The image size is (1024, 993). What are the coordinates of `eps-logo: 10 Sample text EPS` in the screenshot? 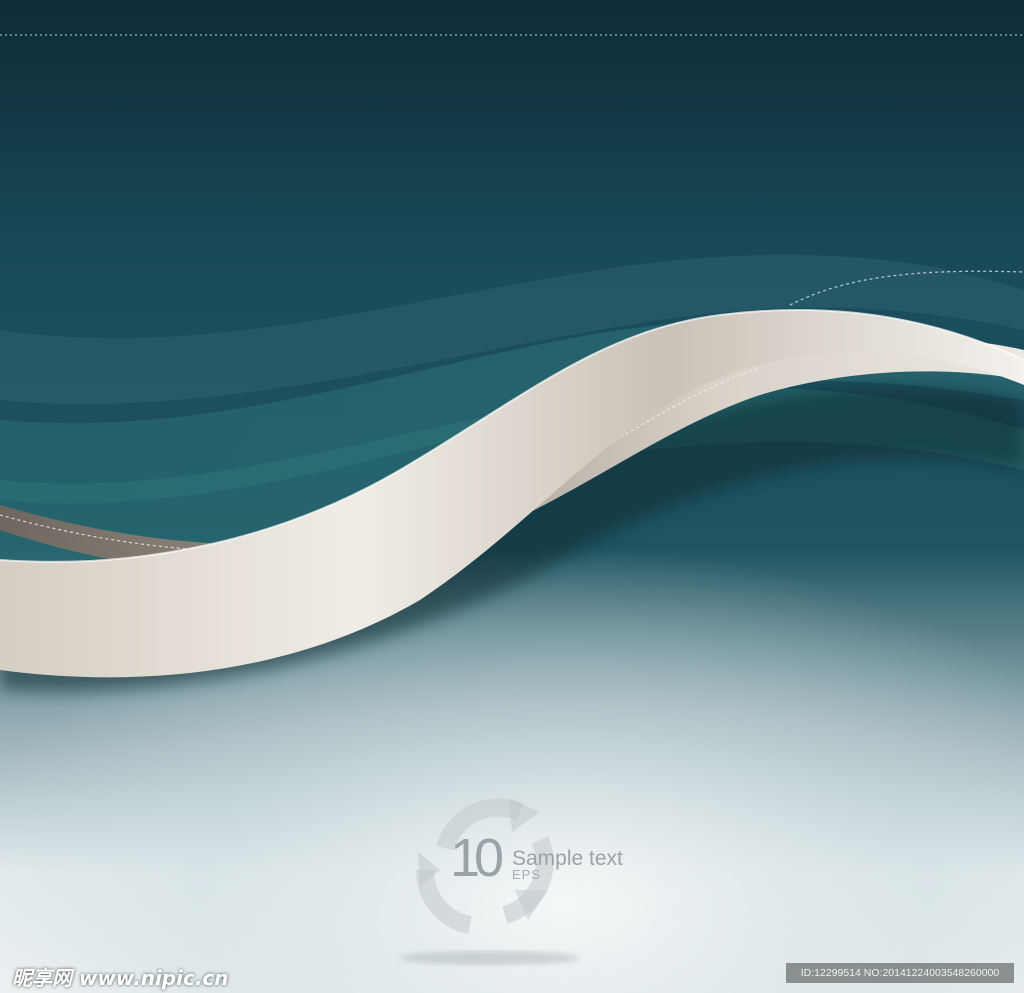 It's located at (532, 867).